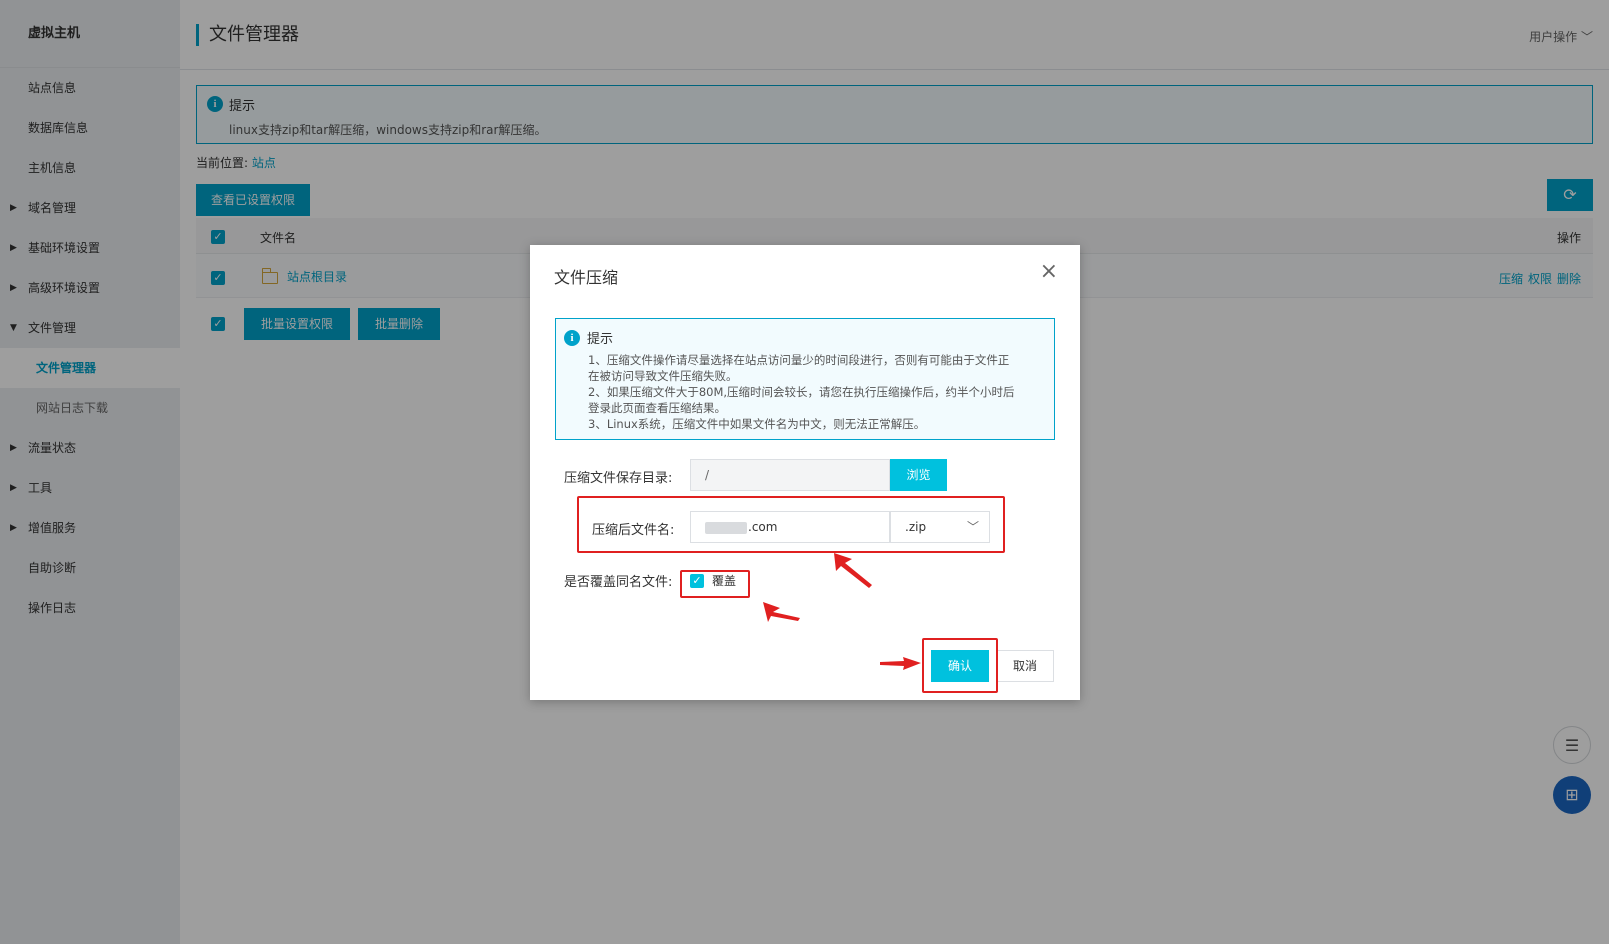 This screenshot has height=944, width=1609. What do you see at coordinates (853, 570) in the screenshot?
I see `arrow-filename` at bounding box center [853, 570].